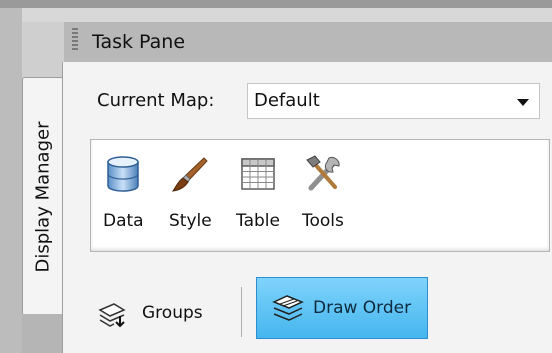  Describe the element at coordinates (241, 312) in the screenshot. I see `toggle-divider` at that location.